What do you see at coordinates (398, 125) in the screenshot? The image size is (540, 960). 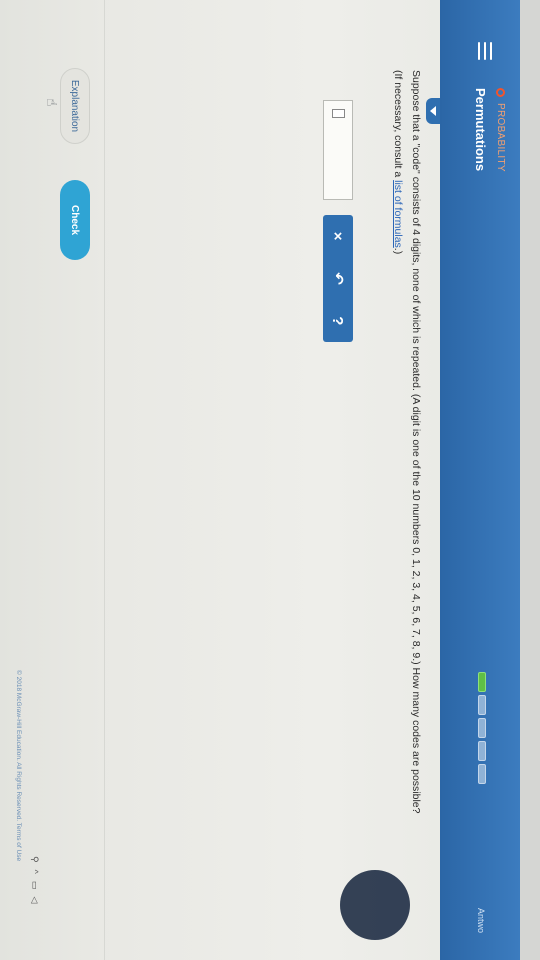 I see `note-prefix: (If necessary, consult a` at bounding box center [398, 125].